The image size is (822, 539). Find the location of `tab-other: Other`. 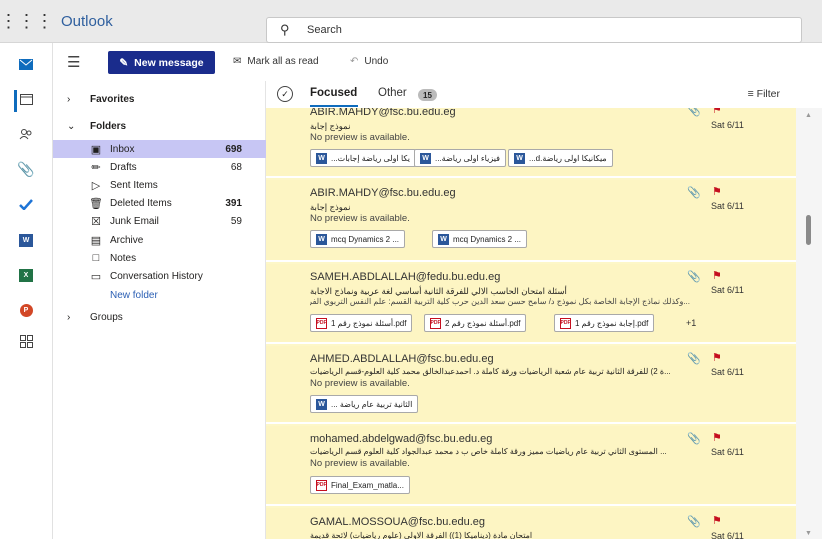

tab-other: Other is located at coordinates (392, 93).